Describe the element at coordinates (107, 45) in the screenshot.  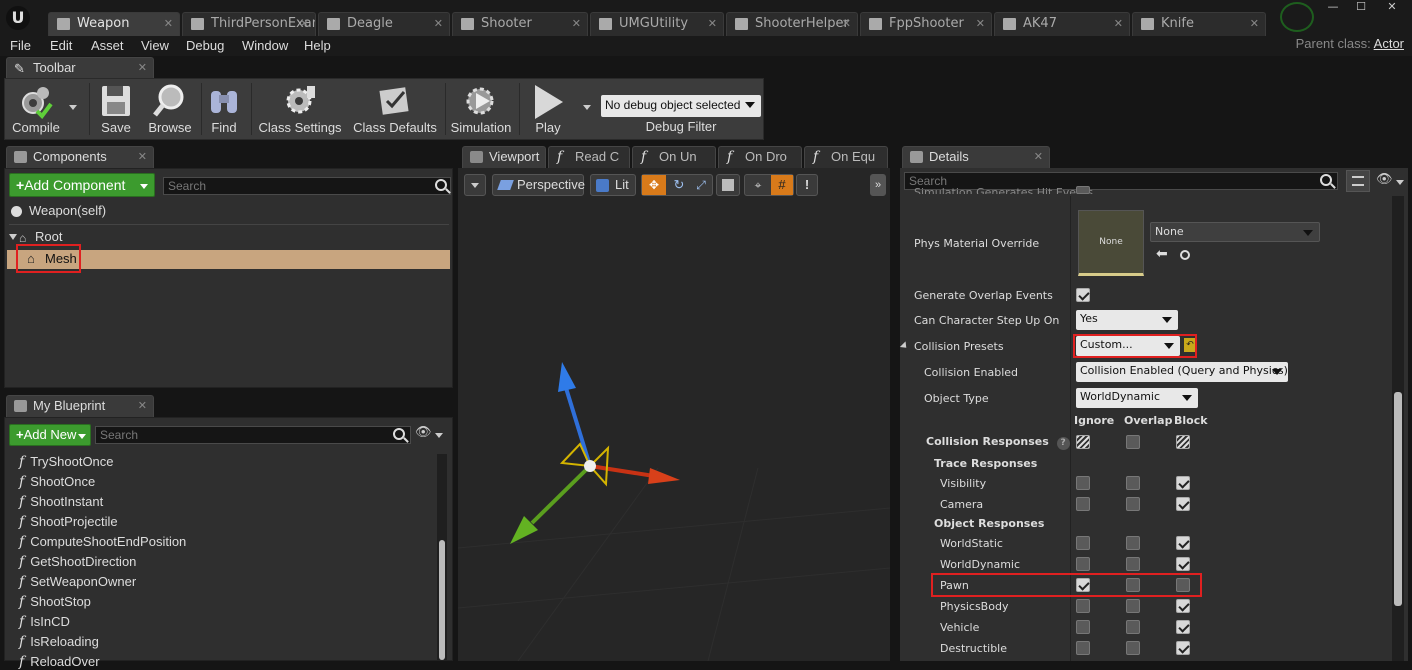
I see `menu-asset: Asset` at that location.